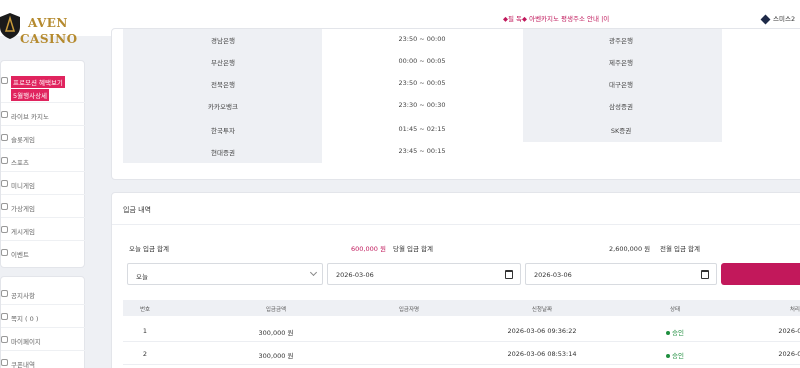 This screenshot has width=800, height=368. I want to click on cell-no: 1, so click(145, 331).